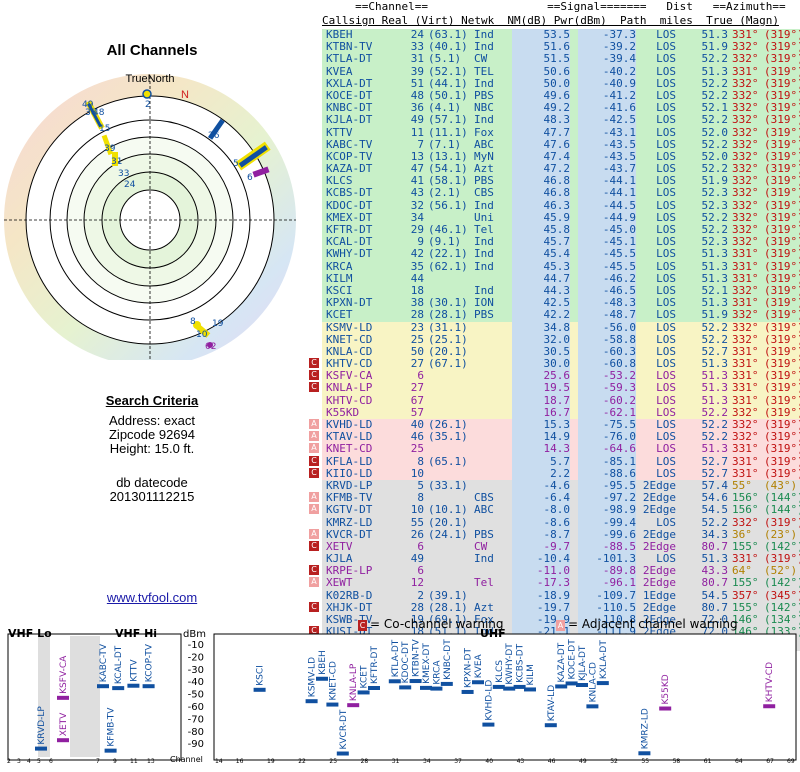 The width and height of the screenshot is (800, 772). I want to click on cell-real: 8, so click(420, 461).